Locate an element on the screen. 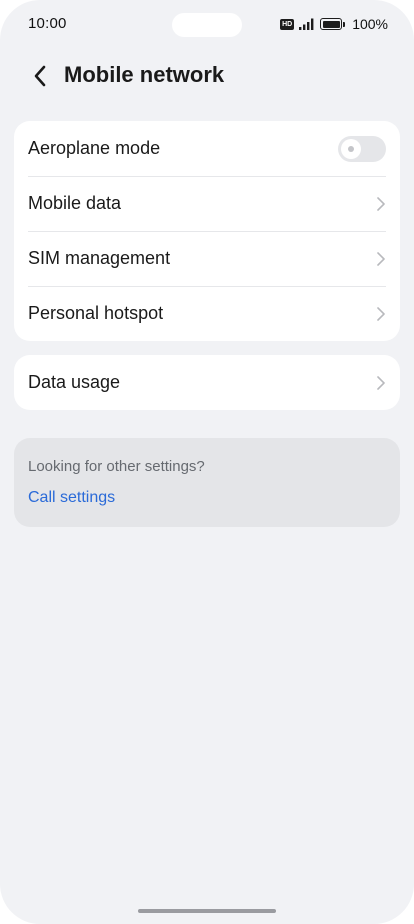 The width and height of the screenshot is (414, 924). status-icons: HD 100% is located at coordinates (334, 24).